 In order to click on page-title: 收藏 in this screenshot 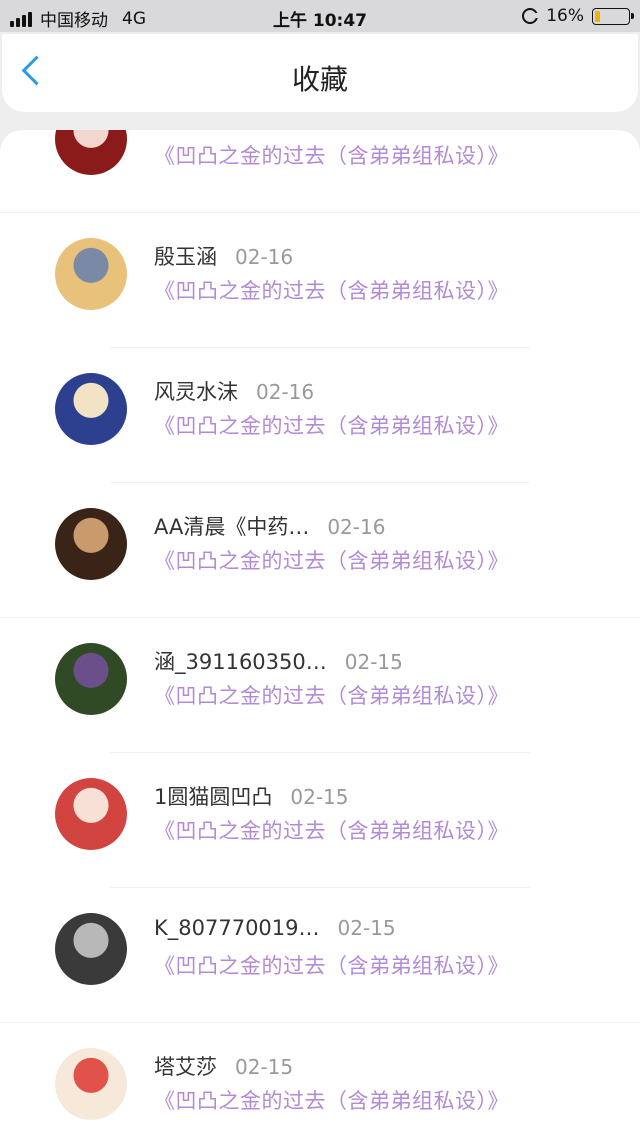, I will do `click(319, 79)`.